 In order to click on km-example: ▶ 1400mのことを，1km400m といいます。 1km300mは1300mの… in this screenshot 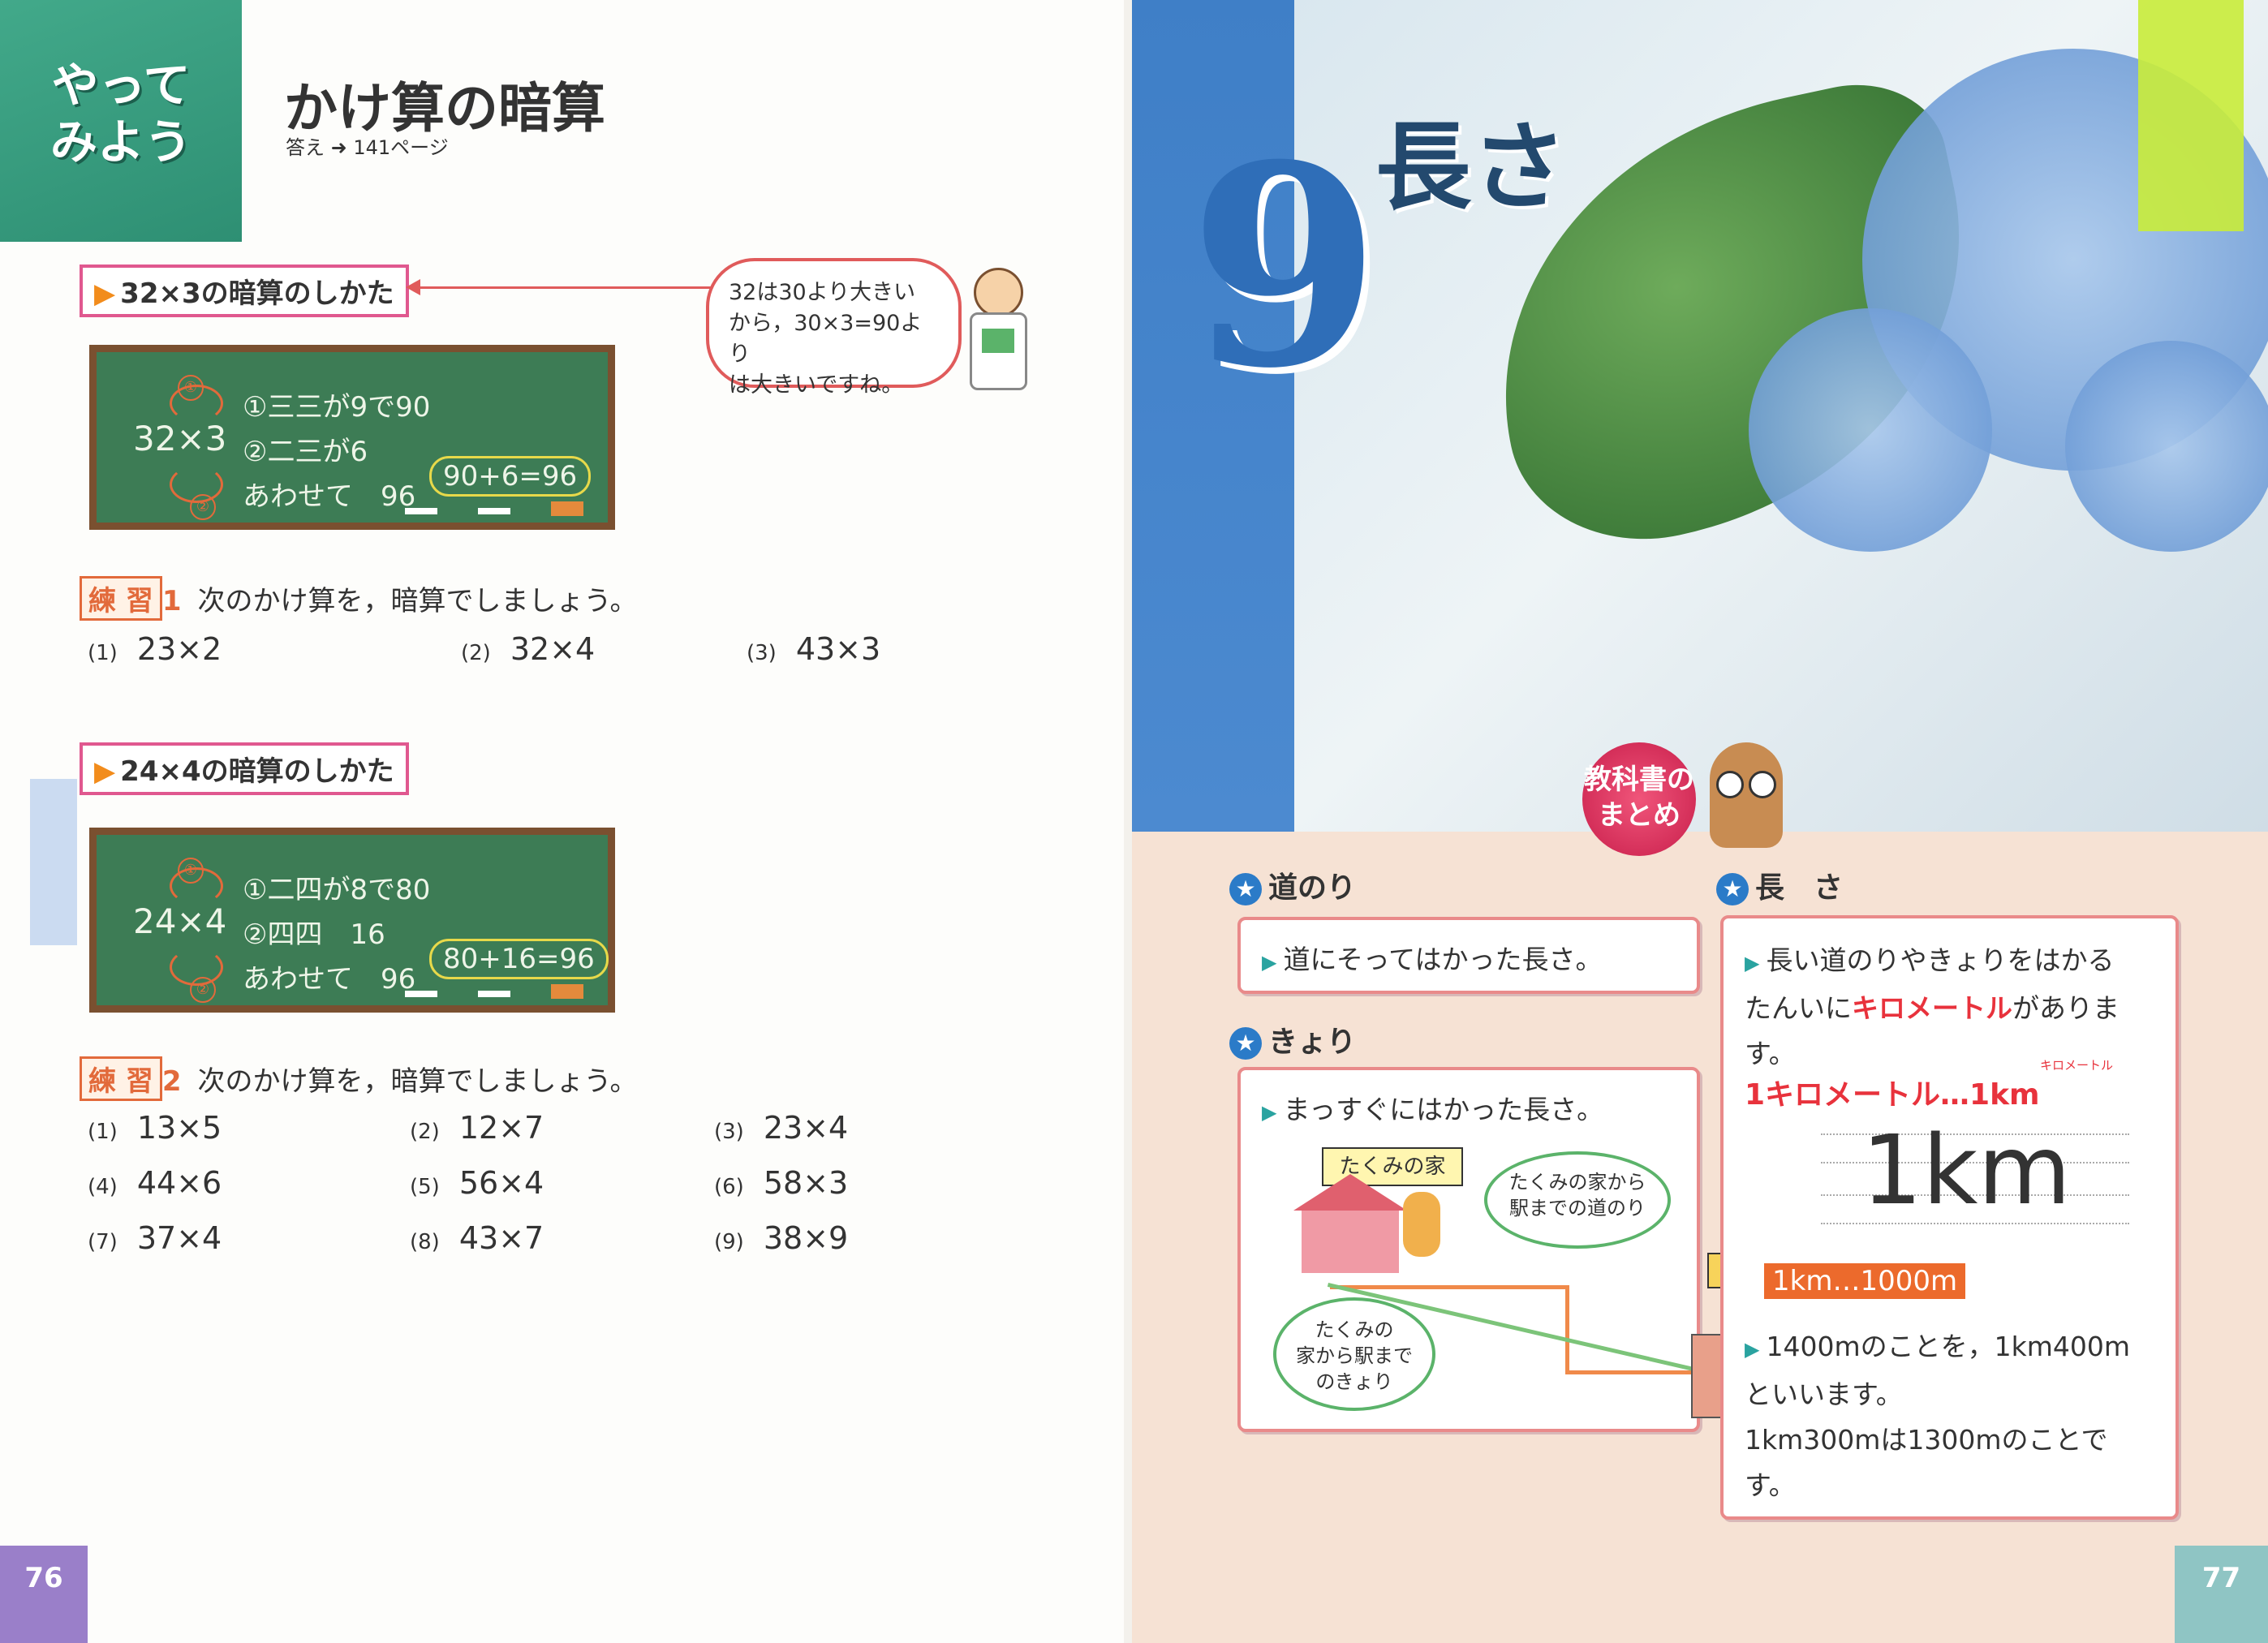, I will do `click(1937, 1416)`.